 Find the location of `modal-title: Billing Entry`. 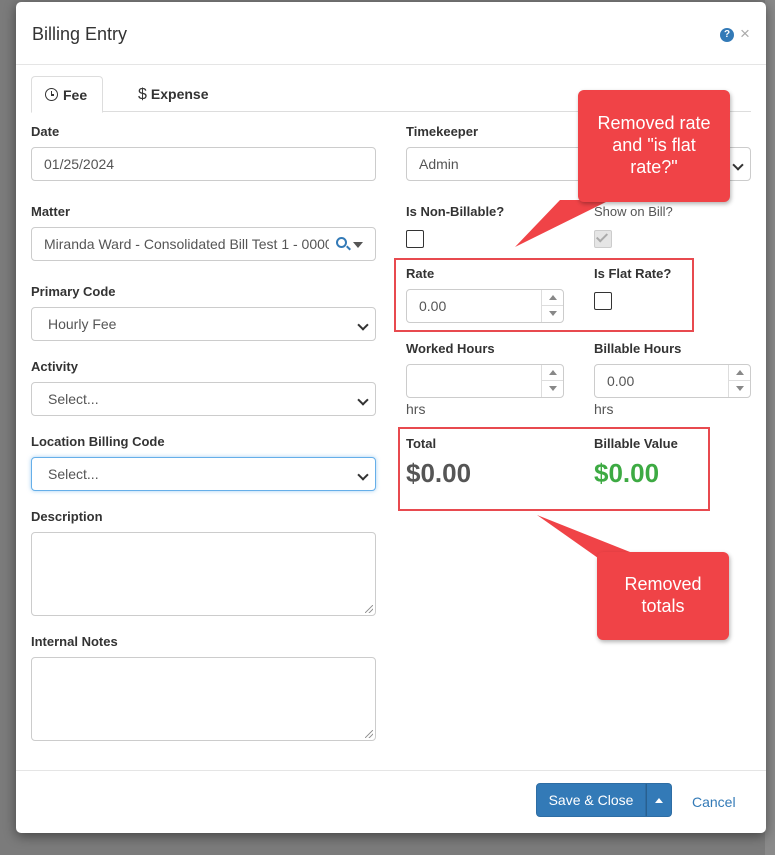

modal-title: Billing Entry is located at coordinates (80, 34).